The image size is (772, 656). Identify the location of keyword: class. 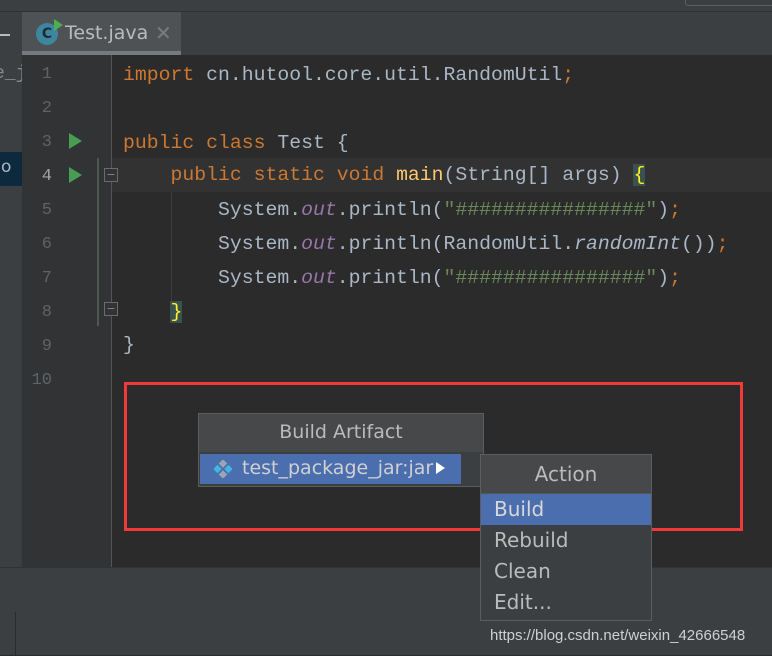
(236, 143).